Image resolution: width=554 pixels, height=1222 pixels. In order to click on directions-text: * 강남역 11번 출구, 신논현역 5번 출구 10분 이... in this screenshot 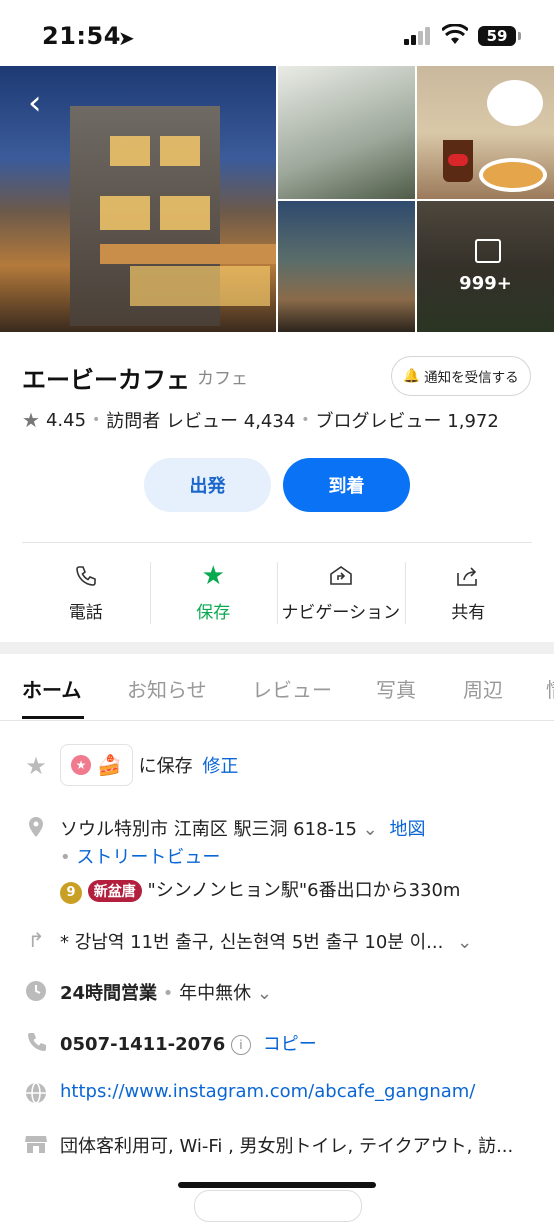, I will do `click(252, 942)`.